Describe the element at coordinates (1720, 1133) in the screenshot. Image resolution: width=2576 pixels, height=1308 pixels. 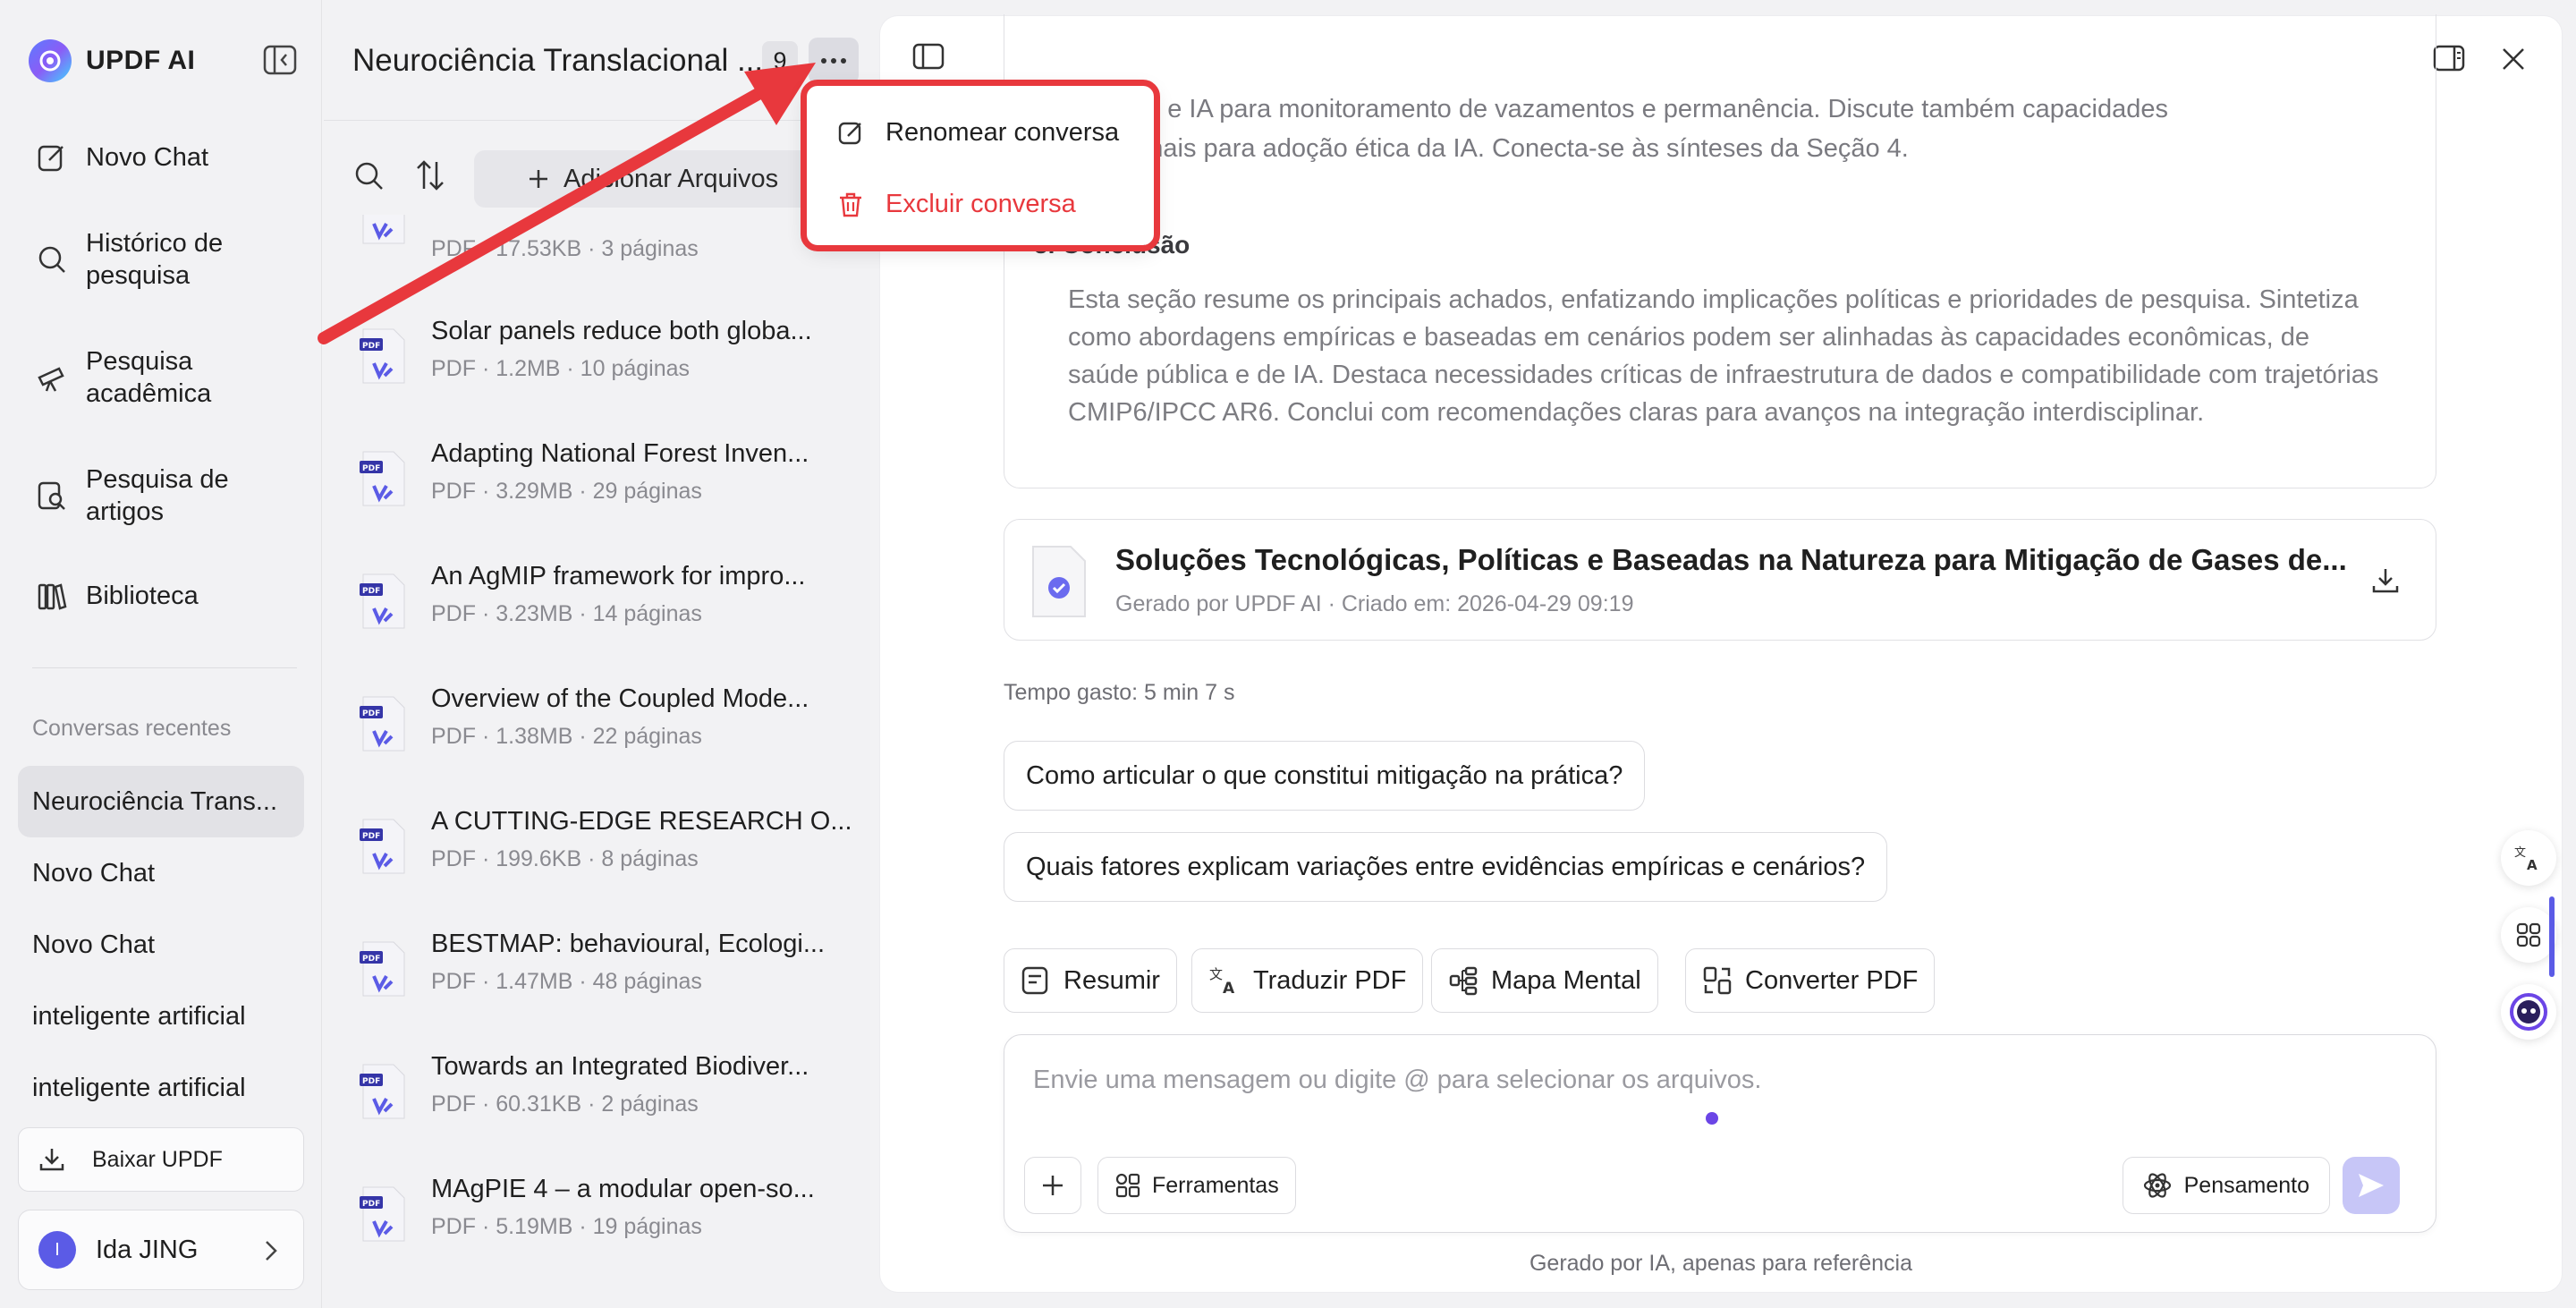
I see `message-composer: Ferramentas Pensamento` at that location.